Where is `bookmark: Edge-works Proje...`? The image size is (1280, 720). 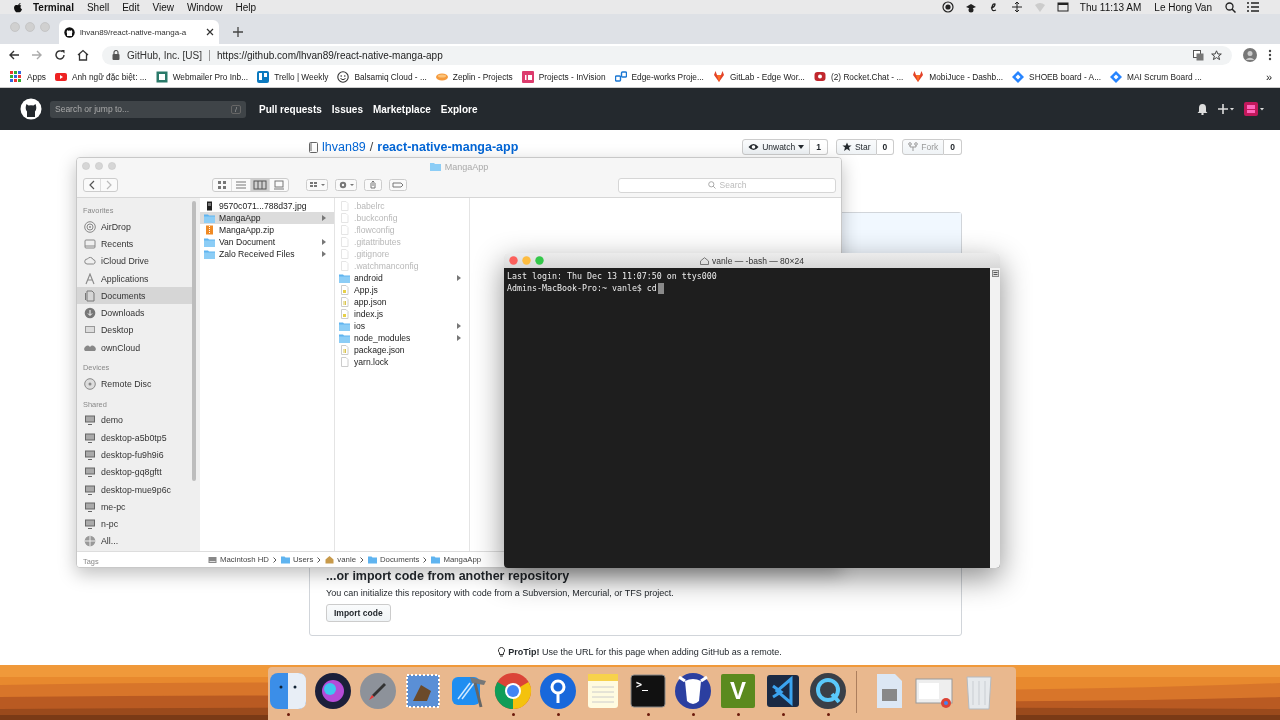 bookmark: Edge-works Proje... is located at coordinates (659, 76).